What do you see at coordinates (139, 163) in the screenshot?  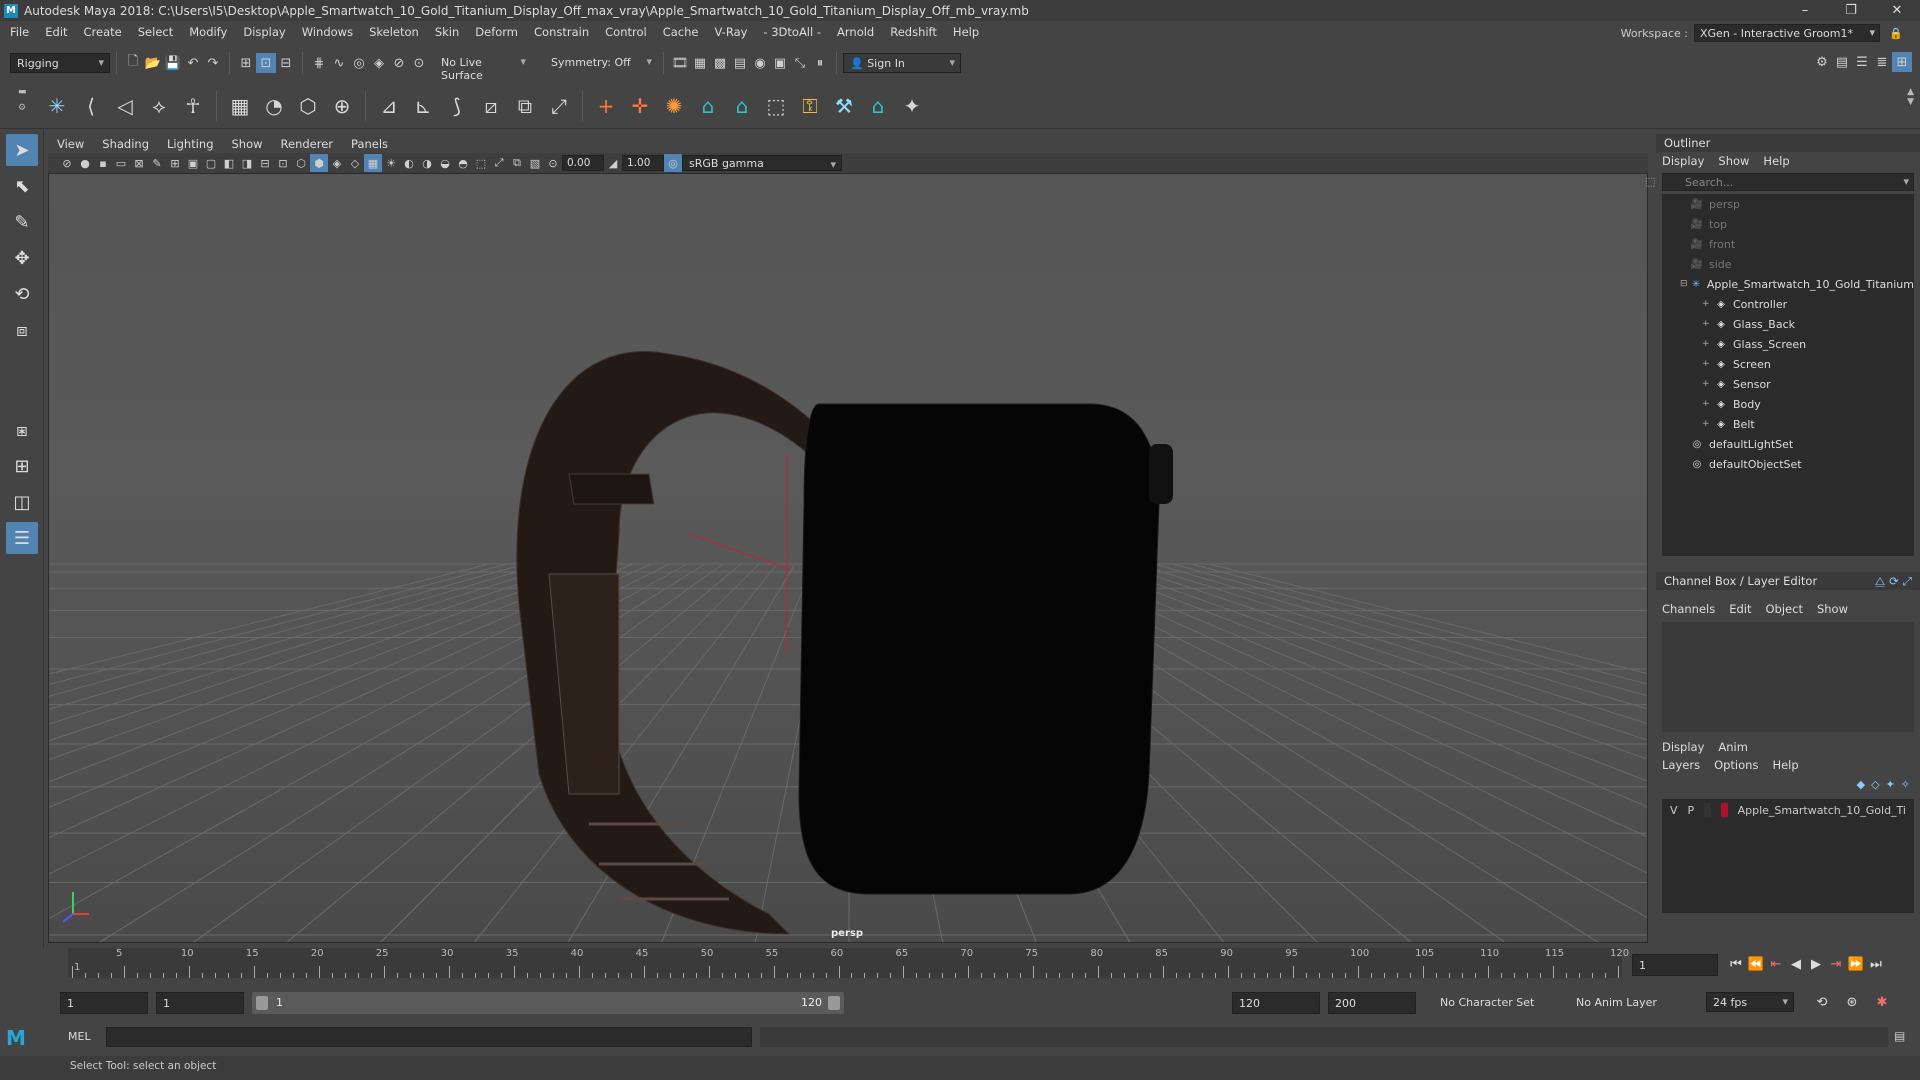 I see `two-d-pan-icon: ⊠` at bounding box center [139, 163].